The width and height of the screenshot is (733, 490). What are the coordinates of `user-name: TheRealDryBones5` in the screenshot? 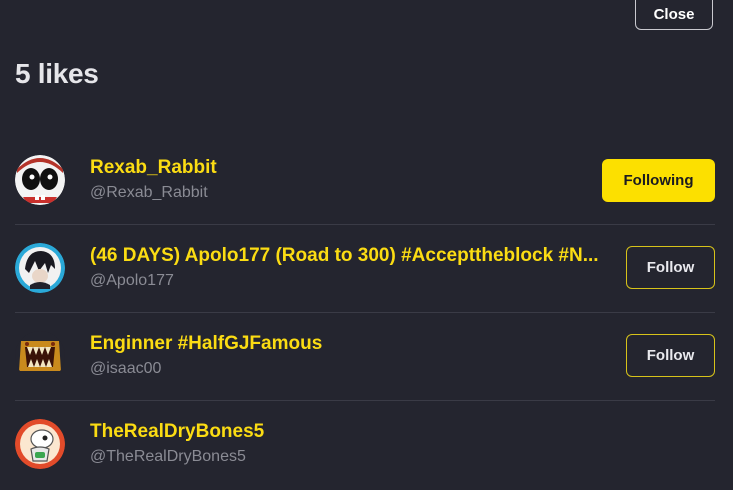 It's located at (177, 432).